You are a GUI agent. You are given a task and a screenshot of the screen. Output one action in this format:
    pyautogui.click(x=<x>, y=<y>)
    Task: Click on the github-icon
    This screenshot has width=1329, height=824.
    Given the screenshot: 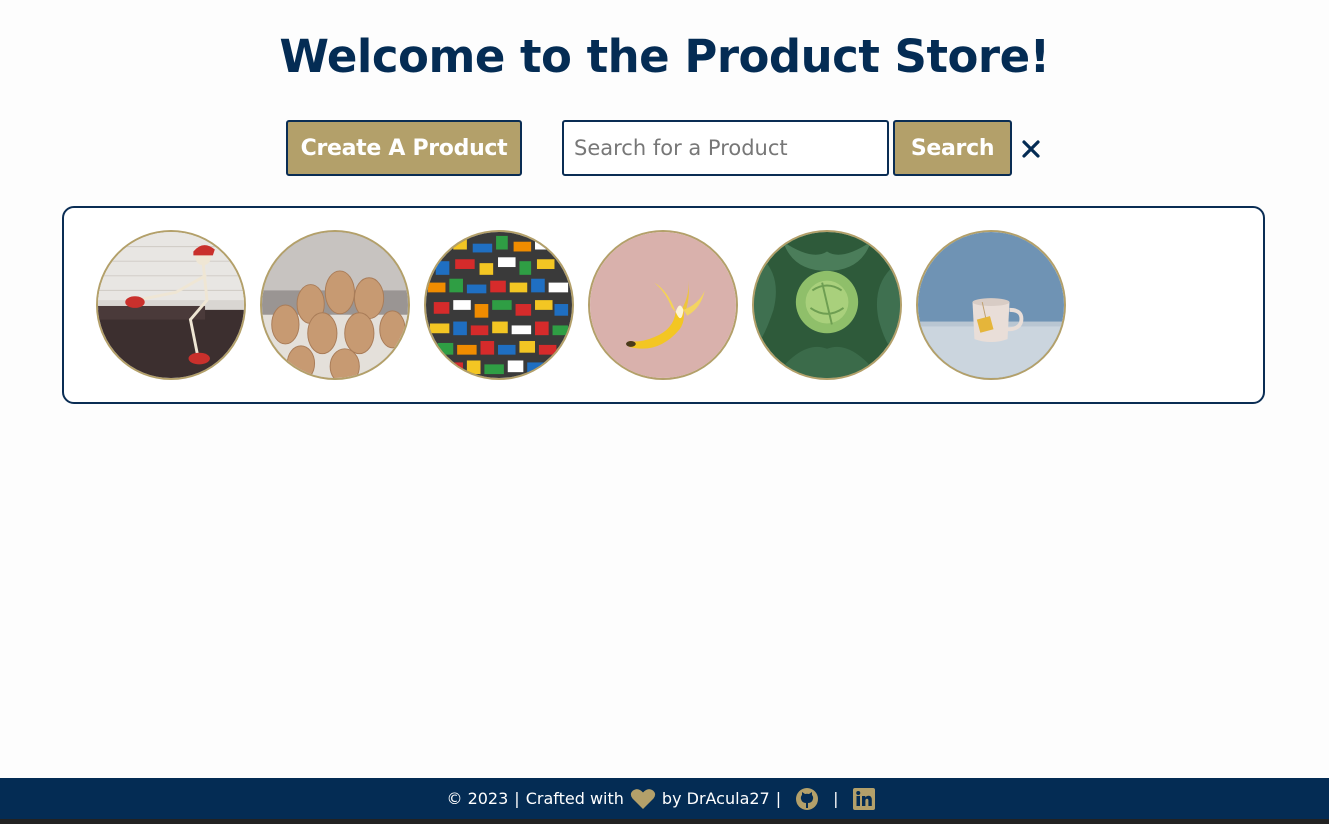 What is the action you would take?
    pyautogui.click(x=807, y=799)
    